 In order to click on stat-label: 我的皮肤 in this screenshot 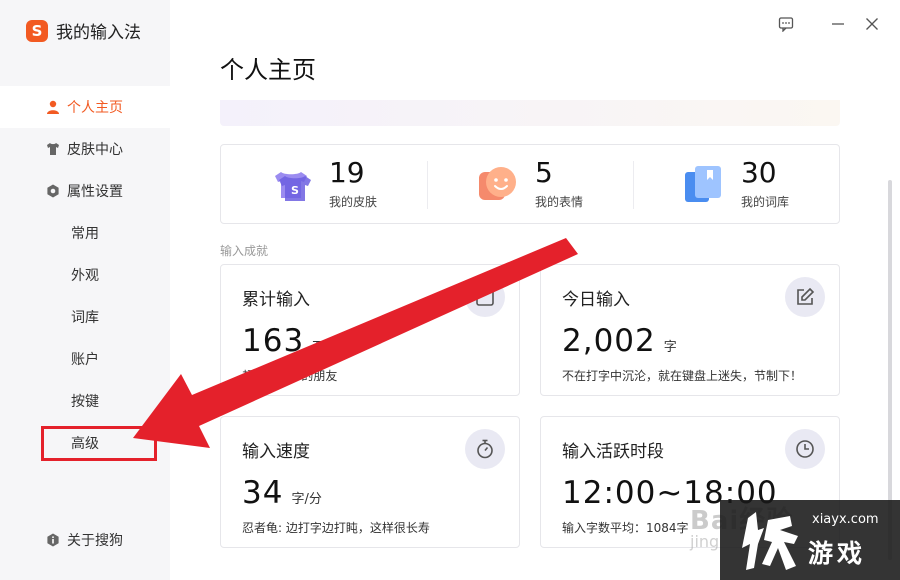, I will do `click(352, 201)`.